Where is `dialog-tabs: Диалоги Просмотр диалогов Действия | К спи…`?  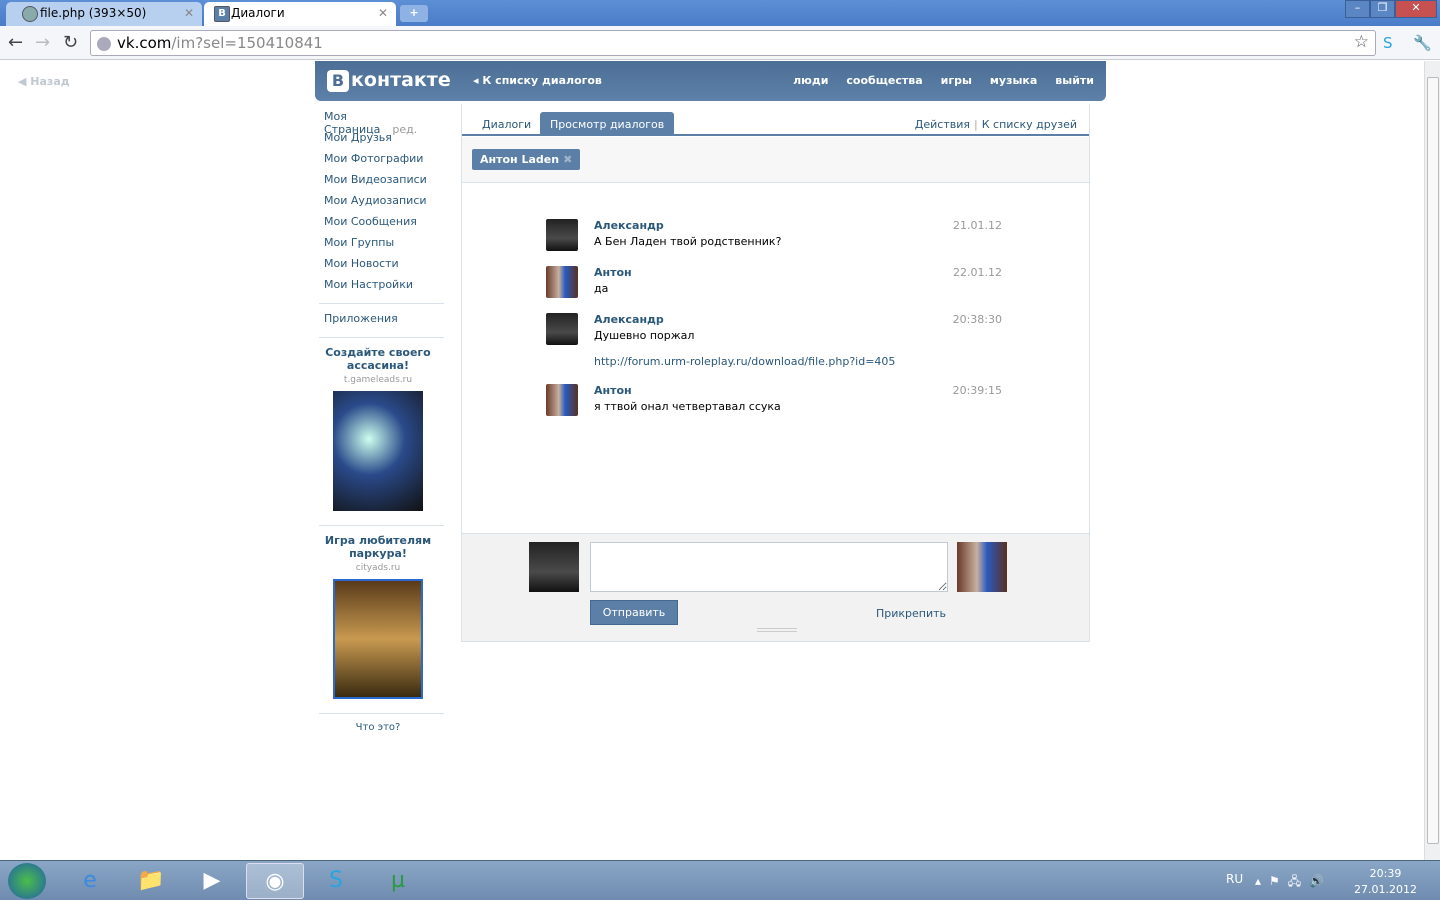 dialog-tabs: Диалоги Просмотр диалогов Действия | К спи… is located at coordinates (775, 124).